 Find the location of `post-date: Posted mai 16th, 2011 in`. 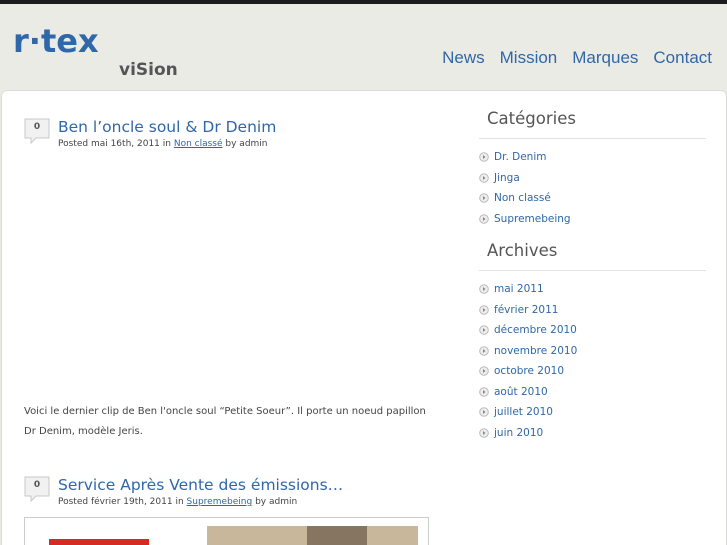

post-date: Posted mai 16th, 2011 in is located at coordinates (114, 144).